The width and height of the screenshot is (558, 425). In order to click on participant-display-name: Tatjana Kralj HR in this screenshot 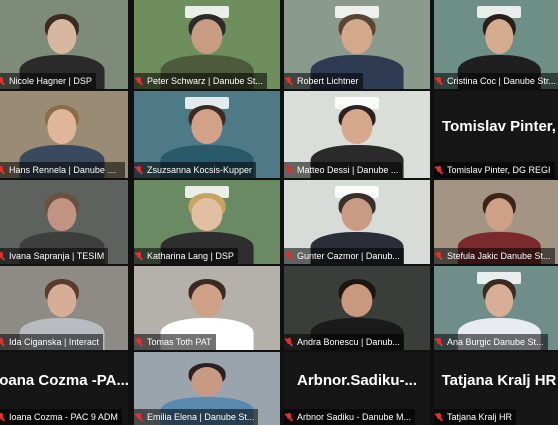, I will do `click(499, 380)`.